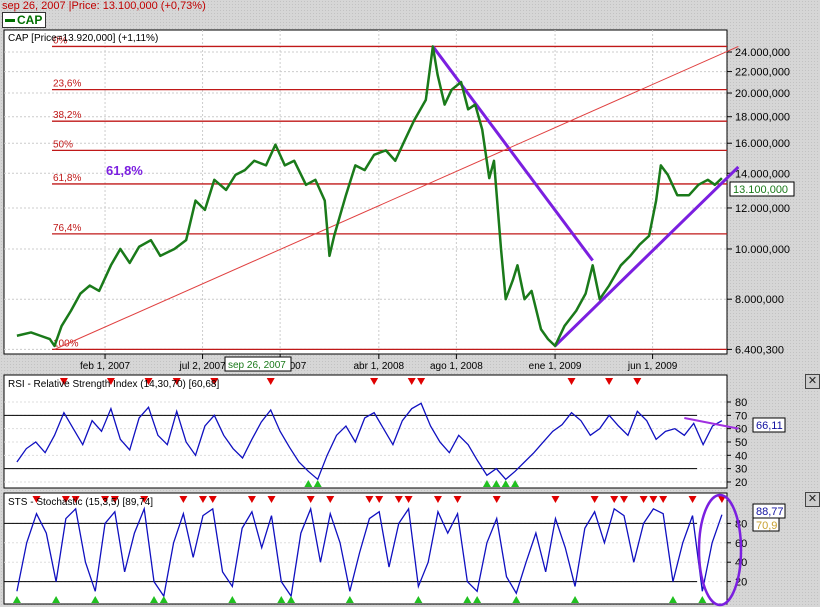 The height and width of the screenshot is (607, 820). Describe the element at coordinates (741, 470) in the screenshot. I see `y-tick-label: 30` at that location.